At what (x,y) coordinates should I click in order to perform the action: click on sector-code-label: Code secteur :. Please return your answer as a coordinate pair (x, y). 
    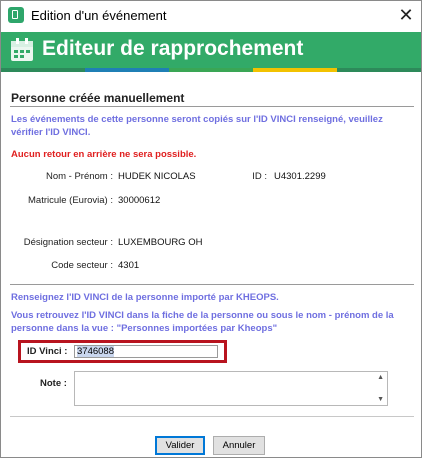
    Looking at the image, I should click on (82, 265).